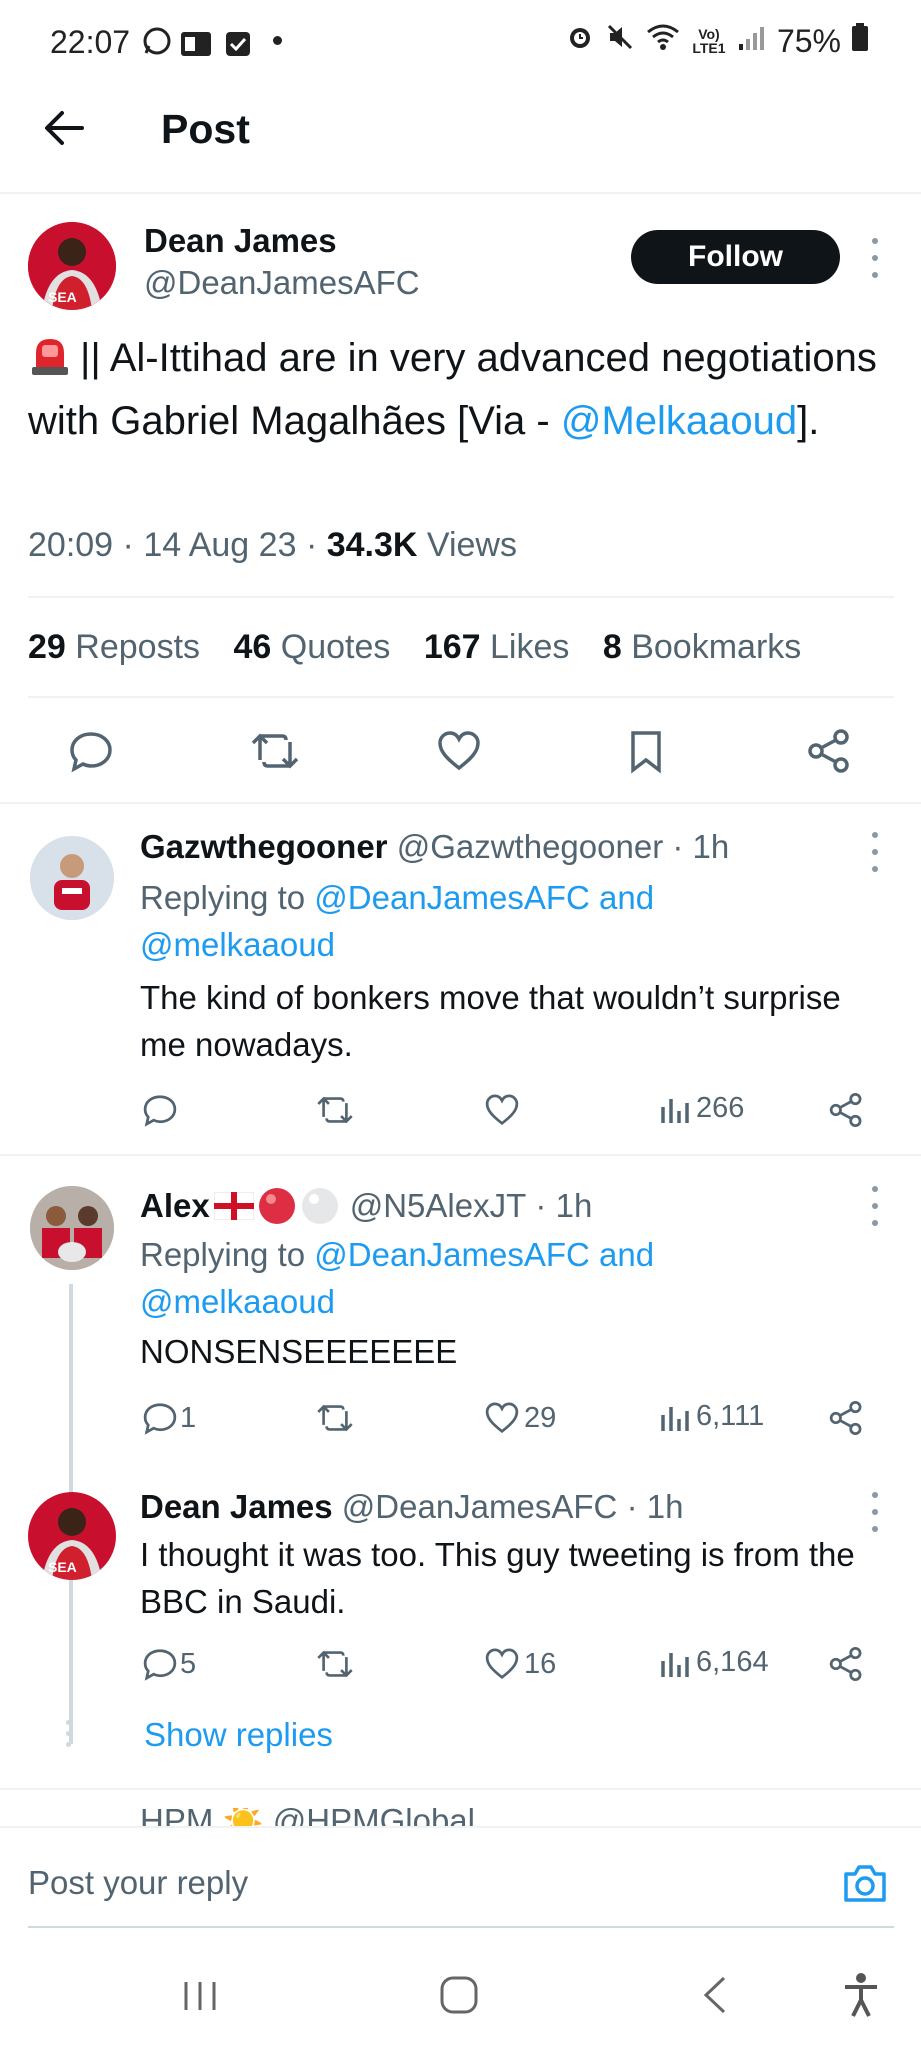 The width and height of the screenshot is (921, 2048). Describe the element at coordinates (520, 1418) in the screenshot. I see `reply-like-button: 29` at that location.